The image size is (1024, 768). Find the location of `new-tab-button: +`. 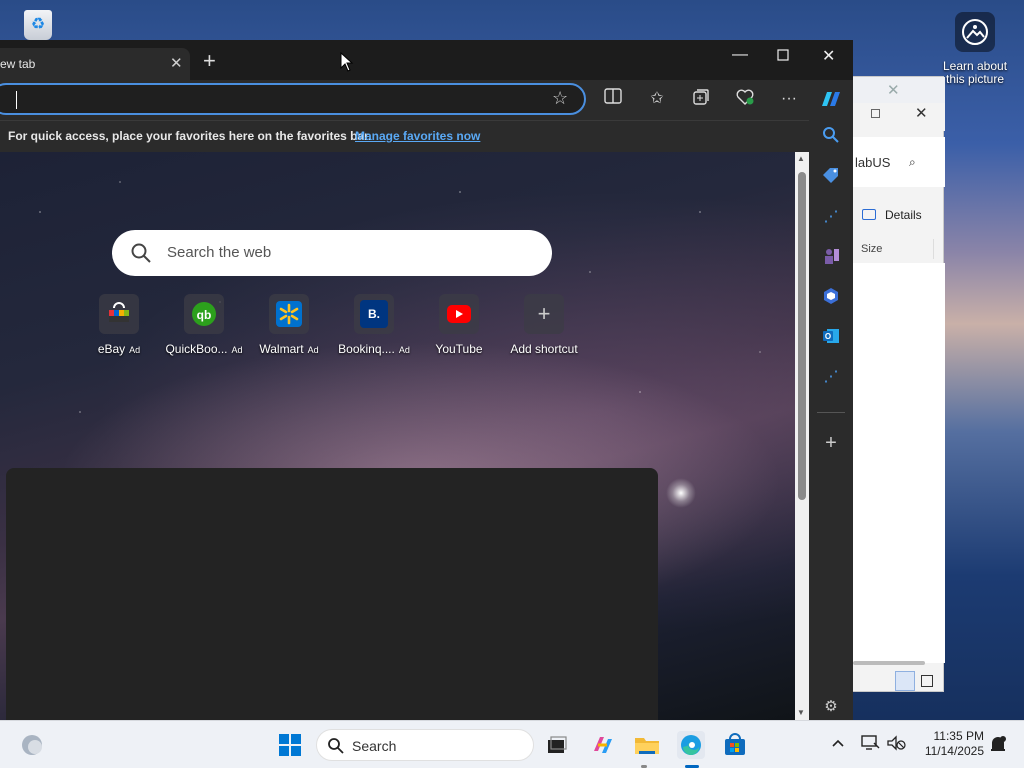

new-tab-button: + is located at coordinates (209, 61).